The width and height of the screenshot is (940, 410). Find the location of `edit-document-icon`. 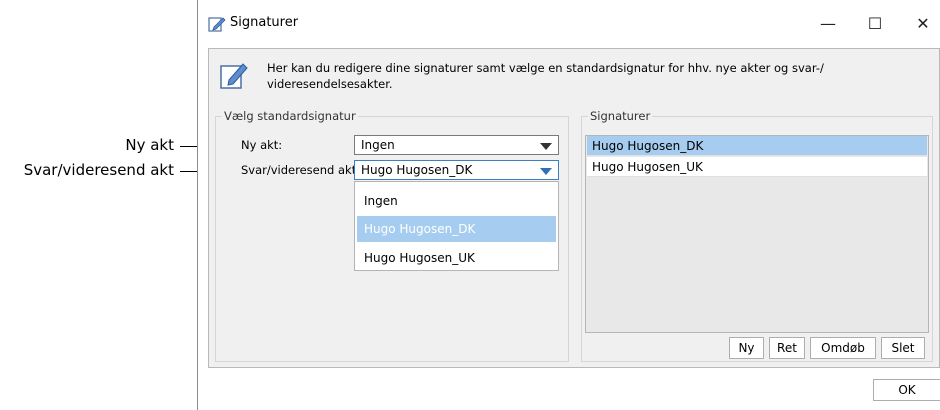

edit-document-icon is located at coordinates (234, 76).